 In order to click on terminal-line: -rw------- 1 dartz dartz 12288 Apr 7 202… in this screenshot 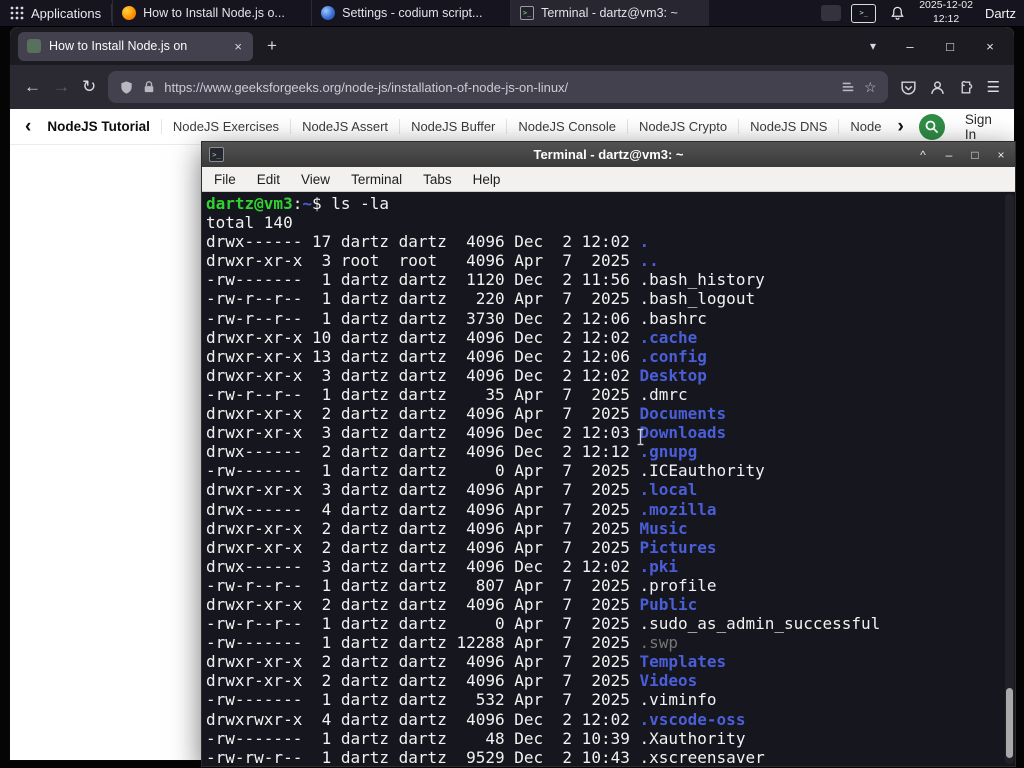, I will do `click(442, 643)`.